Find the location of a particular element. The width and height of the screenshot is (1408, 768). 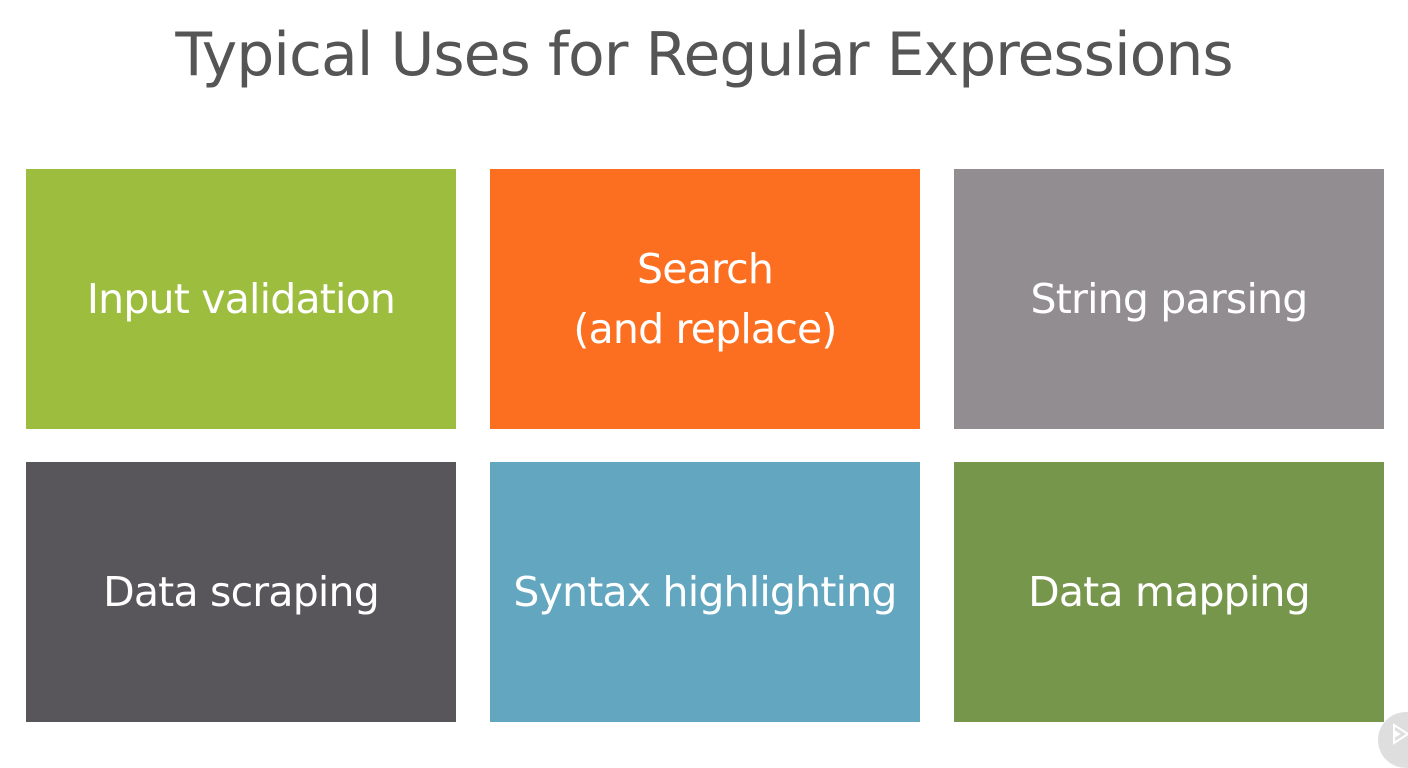

tile-label-line: String parsing is located at coordinates (1169, 299).